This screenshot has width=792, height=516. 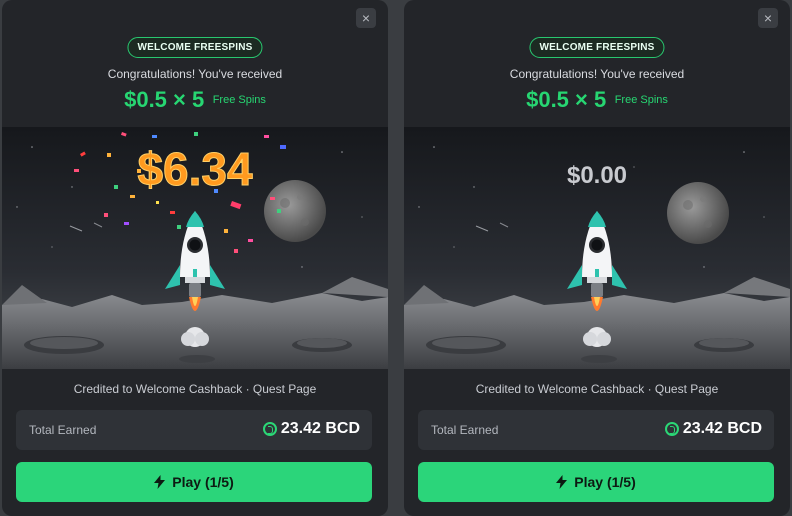 What do you see at coordinates (195, 169) in the screenshot?
I see `multiplier-value: $6.34` at bounding box center [195, 169].